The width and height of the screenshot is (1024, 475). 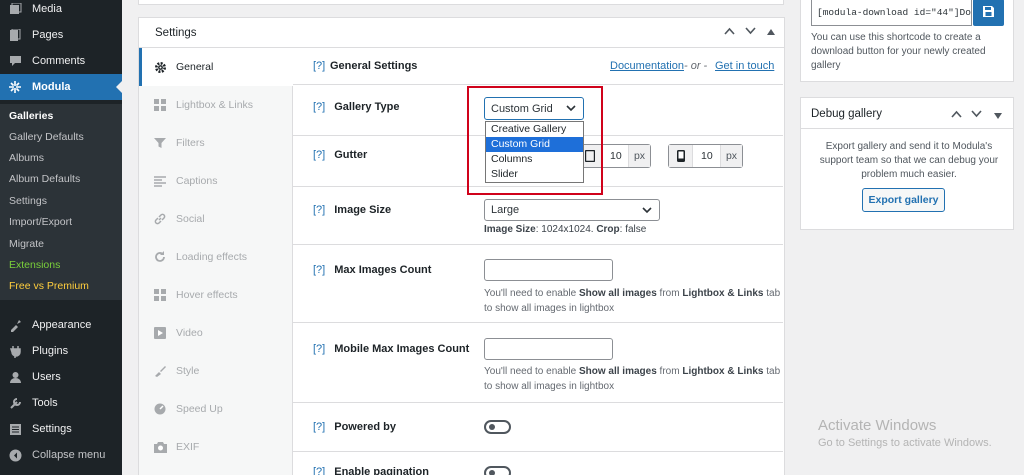 What do you see at coordinates (905, 443) in the screenshot?
I see `watermark-subtitle: Go to Settings to activate Windows.` at bounding box center [905, 443].